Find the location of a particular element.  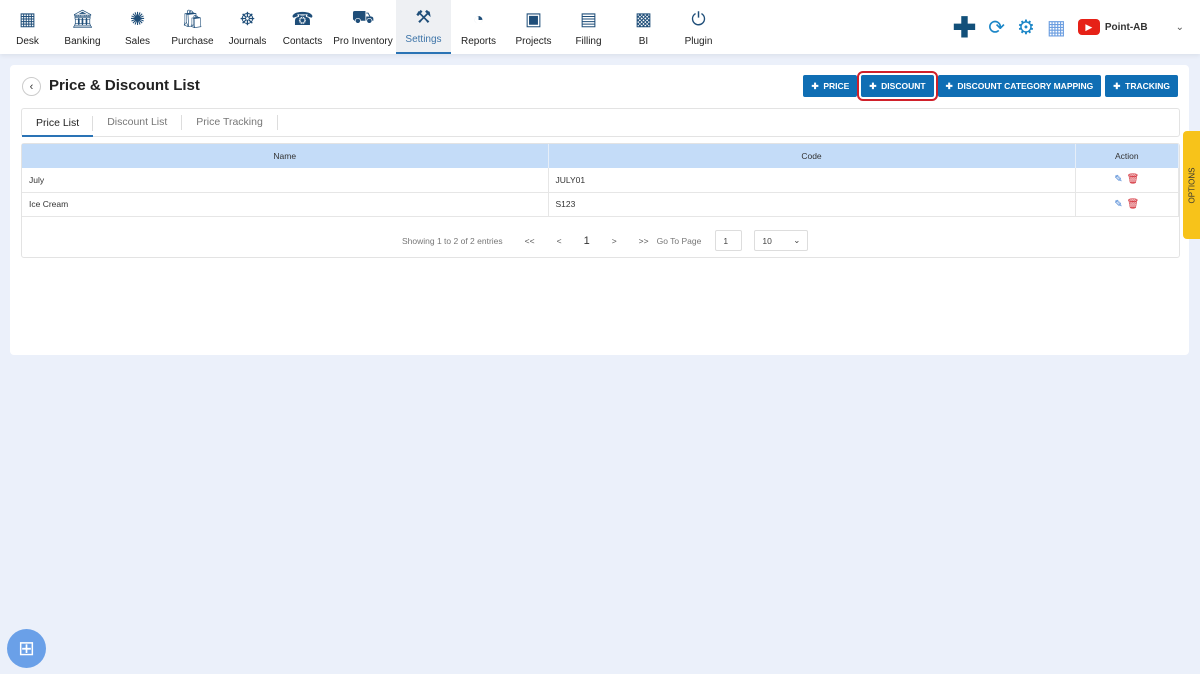

add-price-button: ✚ PRICE is located at coordinates (830, 86).